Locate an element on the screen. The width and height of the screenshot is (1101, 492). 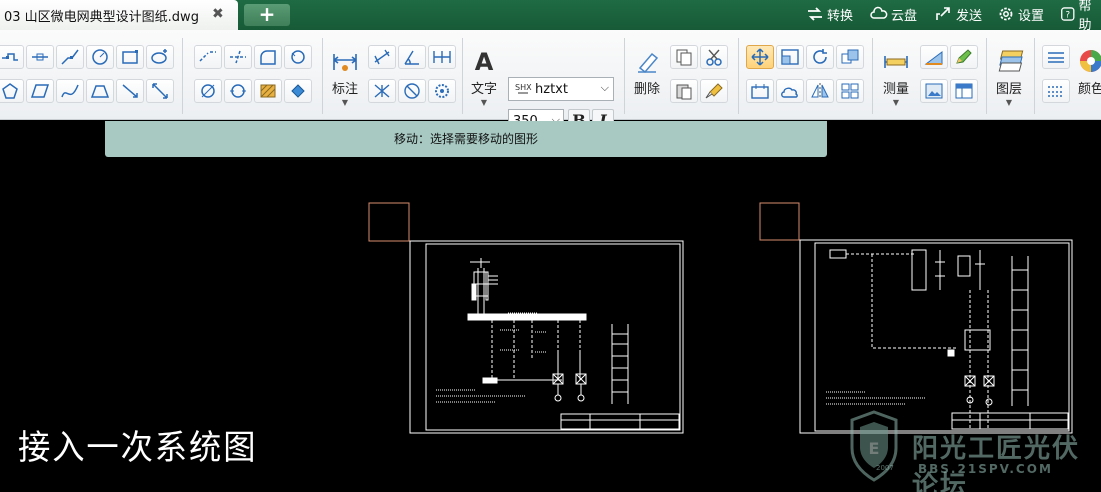
polygon-icon is located at coordinates (12, 91).